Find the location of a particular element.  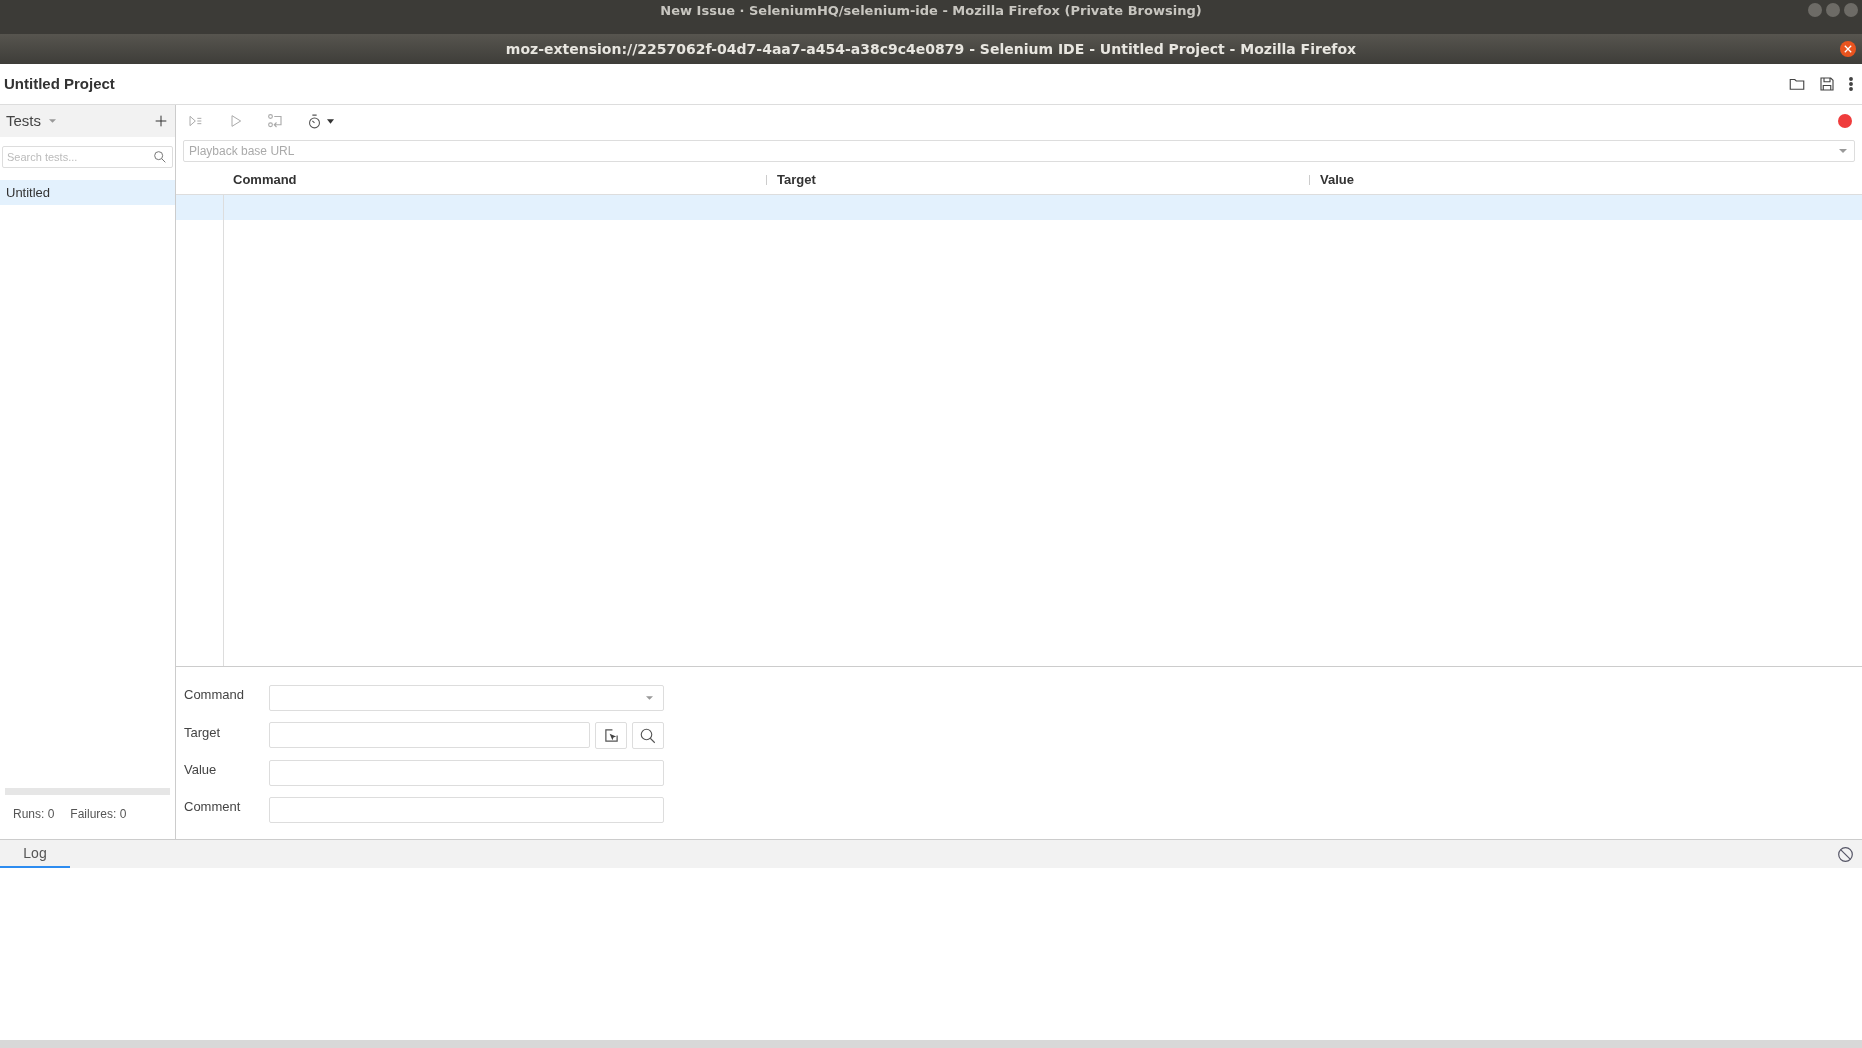

find-target-button is located at coordinates (648, 735).